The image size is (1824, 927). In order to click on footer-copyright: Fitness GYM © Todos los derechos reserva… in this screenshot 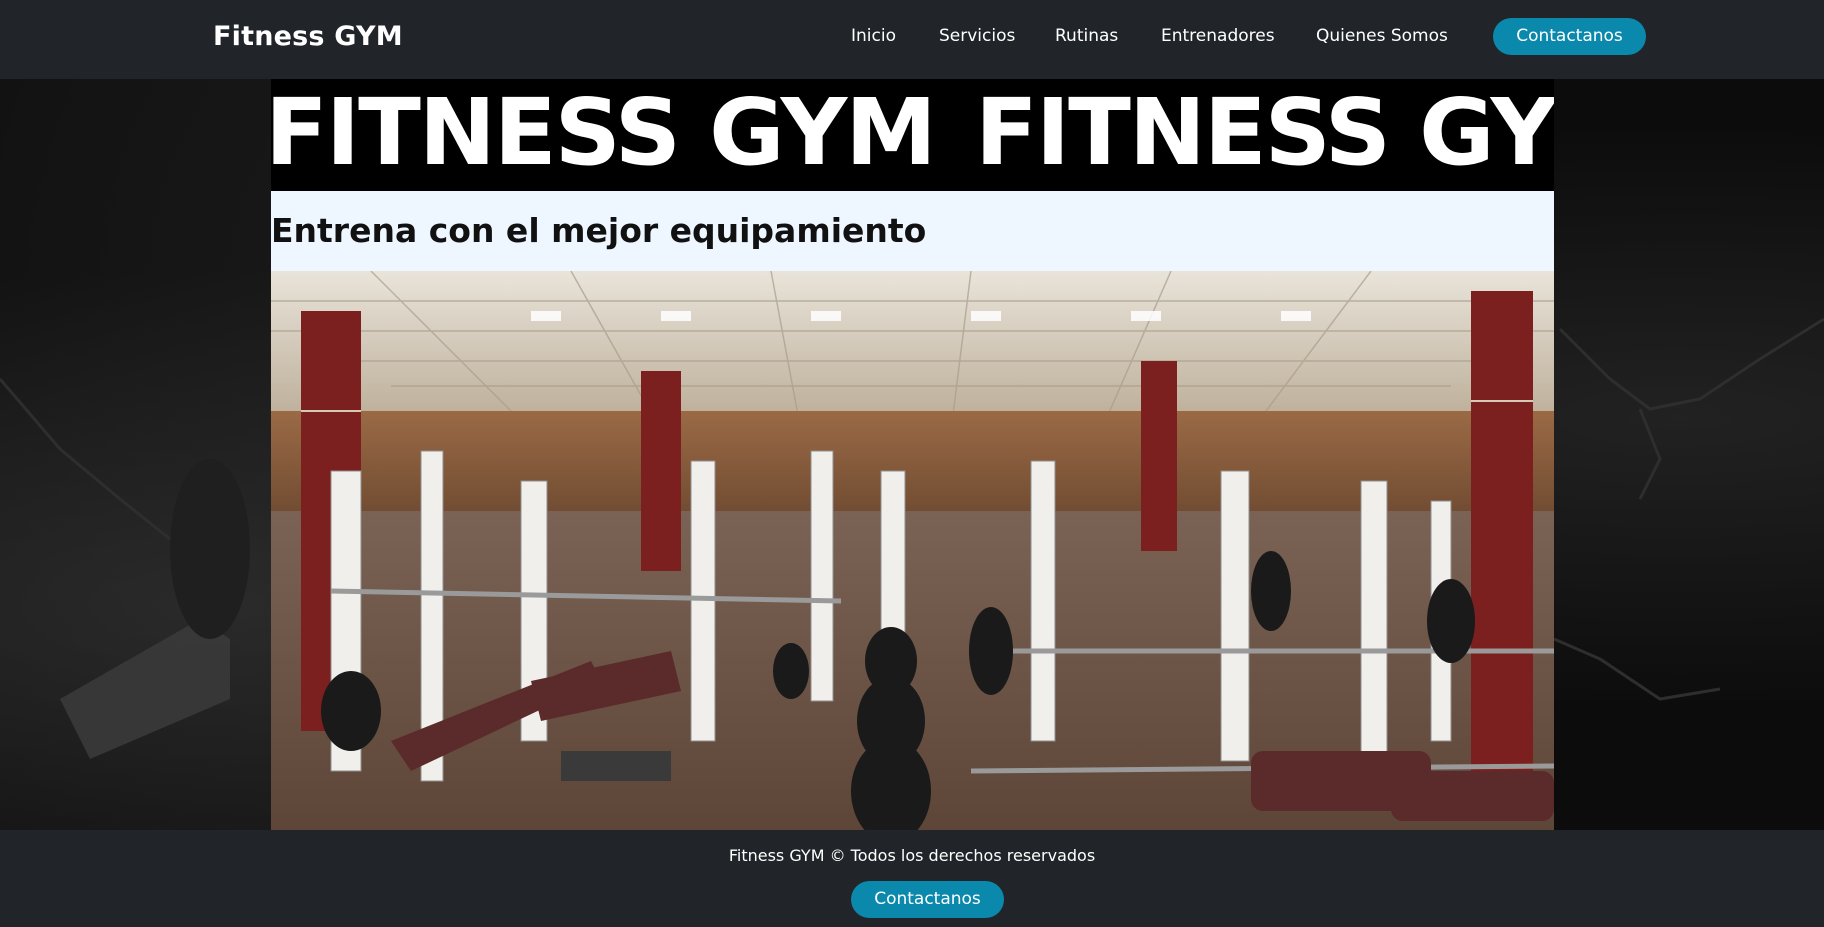, I will do `click(912, 855)`.